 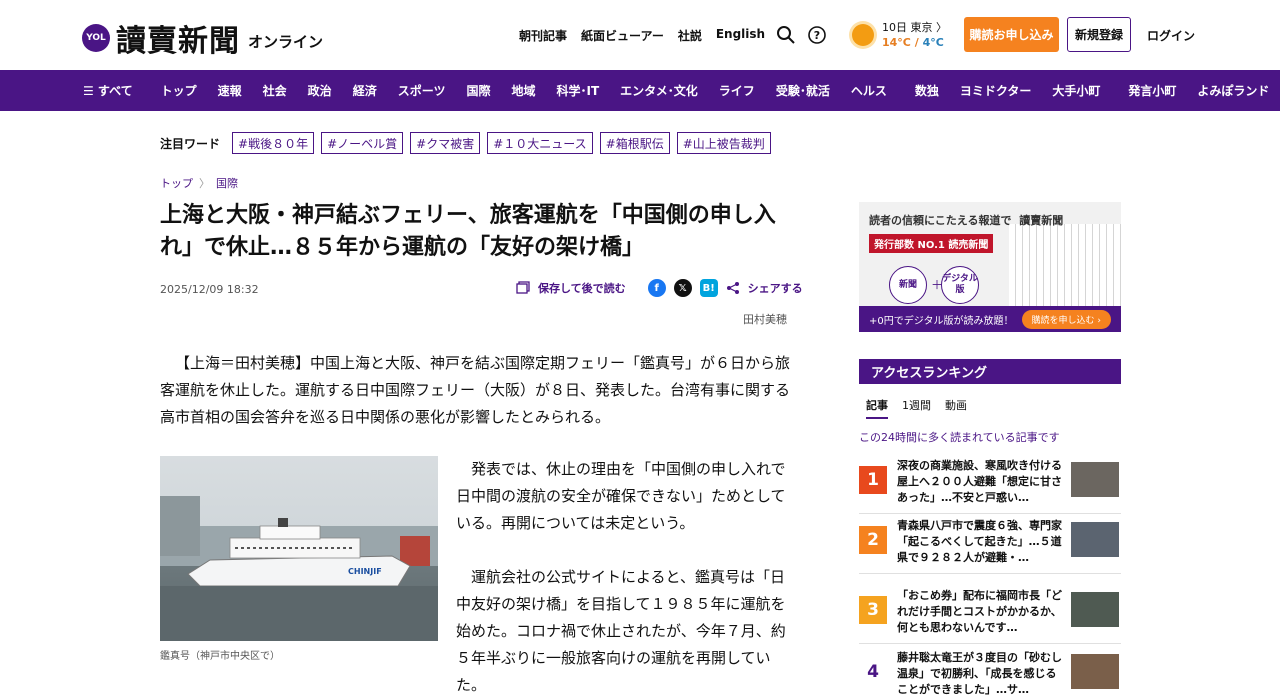 What do you see at coordinates (578, 90) in the screenshot?
I see `nav-science-it: 科学･IT` at bounding box center [578, 90].